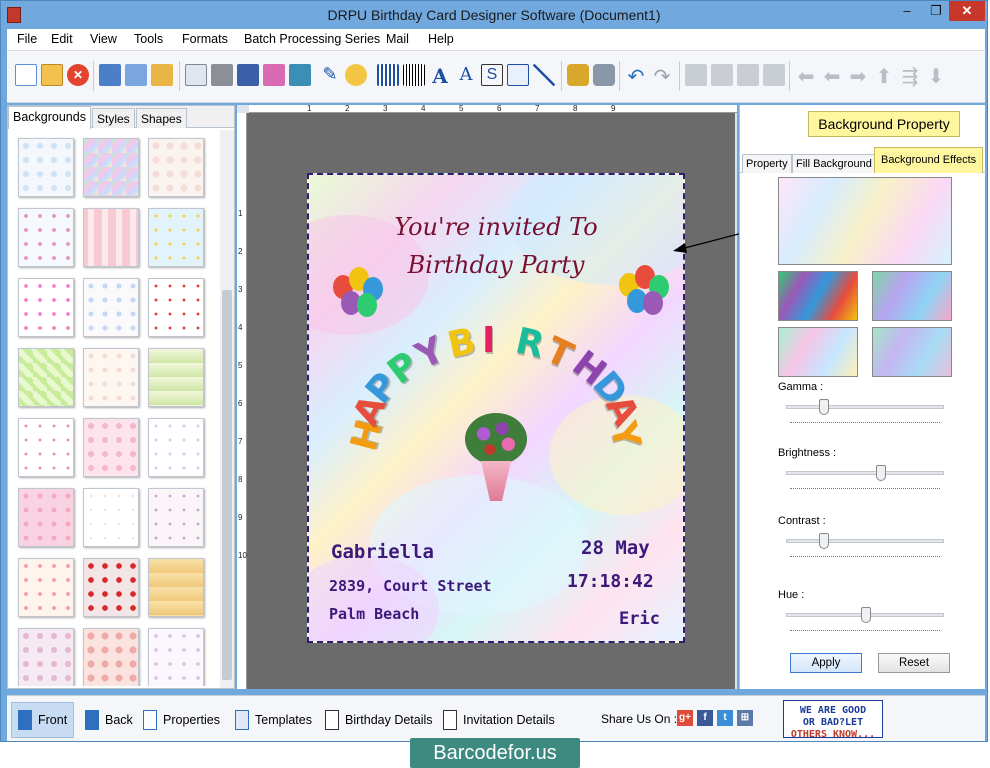 Image resolution: width=990 pixels, height=768 pixels. Describe the element at coordinates (806, 76) in the screenshot. I see `arrow-left-icon: ⬅` at that location.